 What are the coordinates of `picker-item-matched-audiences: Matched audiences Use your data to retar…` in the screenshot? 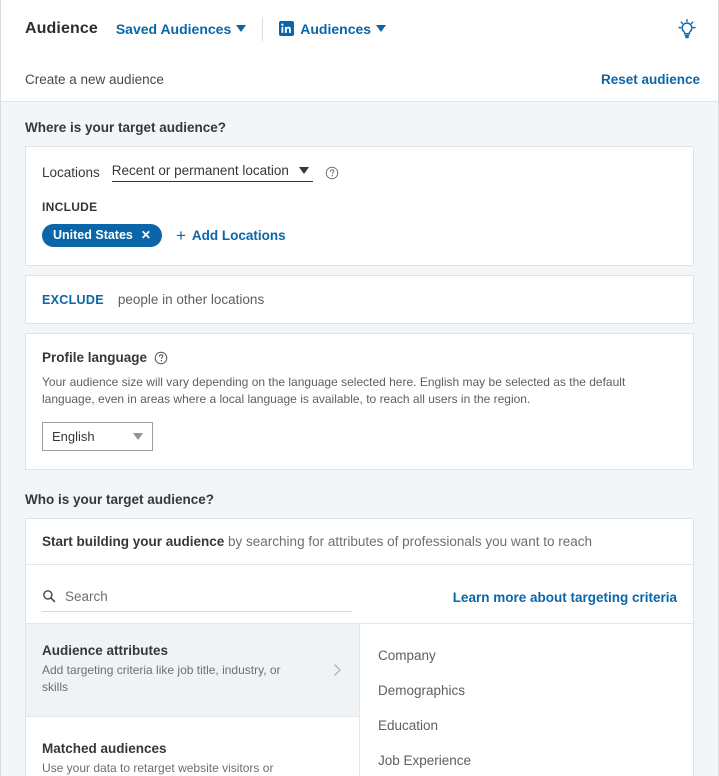 It's located at (192, 746).